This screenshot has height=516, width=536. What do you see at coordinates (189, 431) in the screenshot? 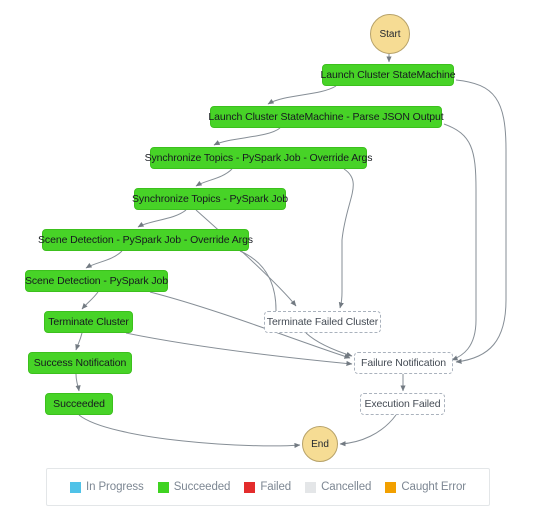
I see `edge-succeeded-to-end` at bounding box center [189, 431].